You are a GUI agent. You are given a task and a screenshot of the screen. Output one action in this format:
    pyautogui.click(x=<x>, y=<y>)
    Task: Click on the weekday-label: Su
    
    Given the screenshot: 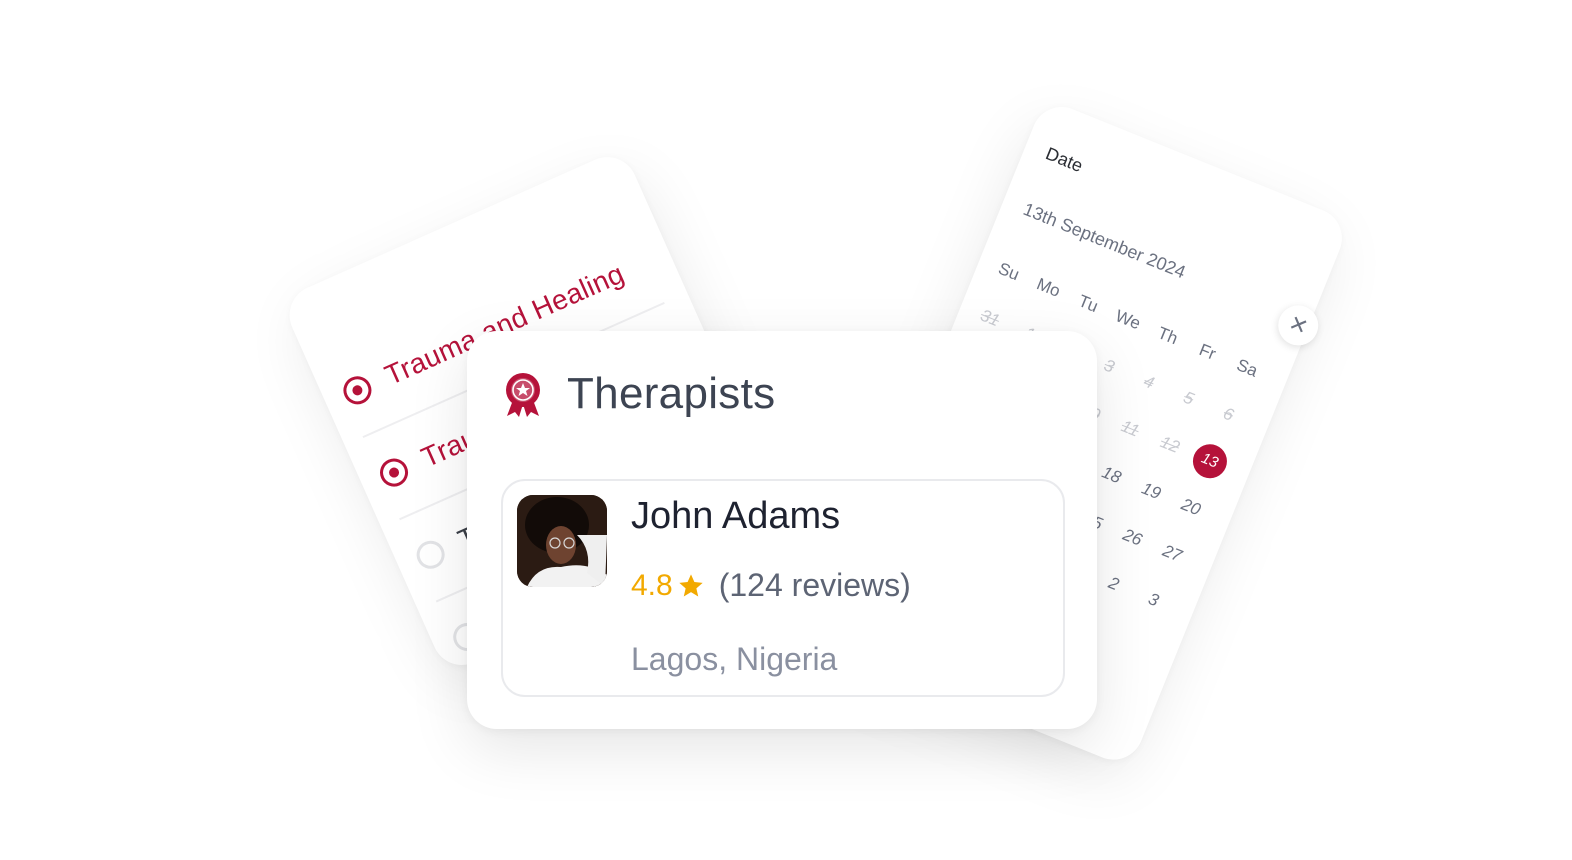 What is the action you would take?
    pyautogui.click(x=1008, y=271)
    